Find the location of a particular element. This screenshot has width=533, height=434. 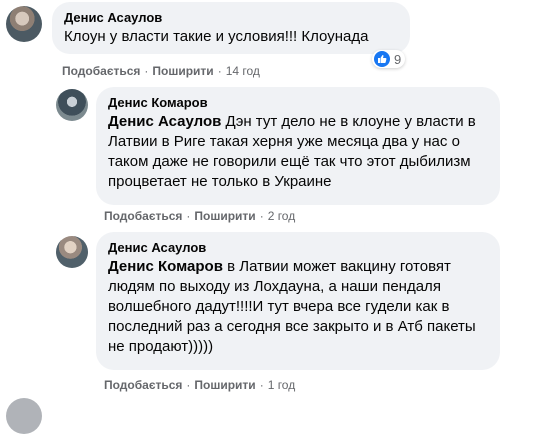

reaction-summary: 9 is located at coordinates (389, 59).